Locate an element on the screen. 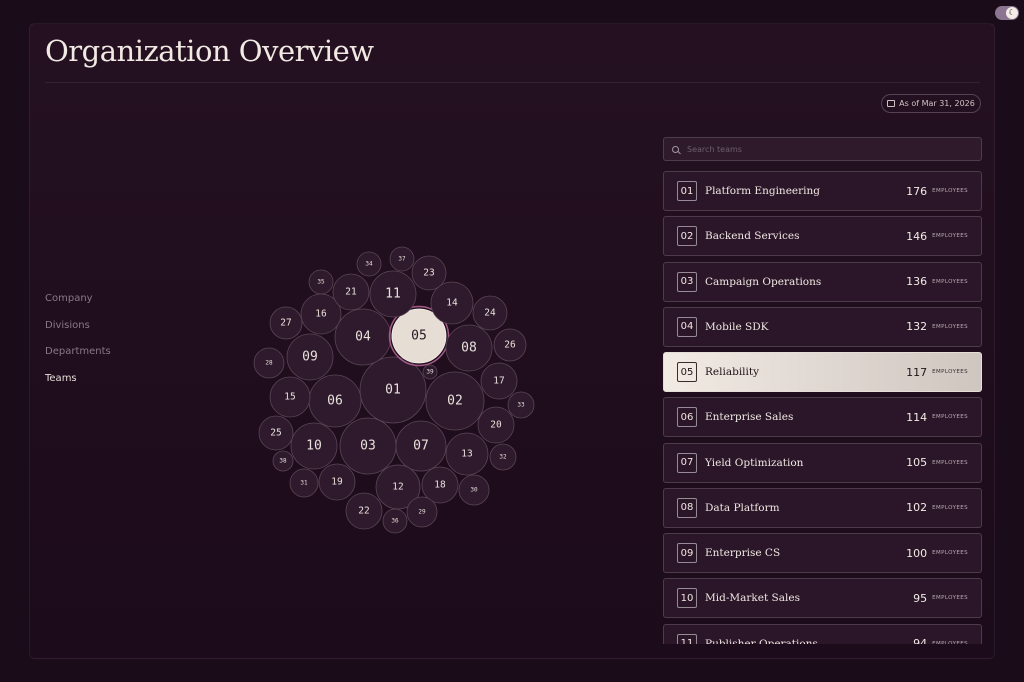 This screenshot has width=1024, height=682. team-number: 02 is located at coordinates (687, 236).